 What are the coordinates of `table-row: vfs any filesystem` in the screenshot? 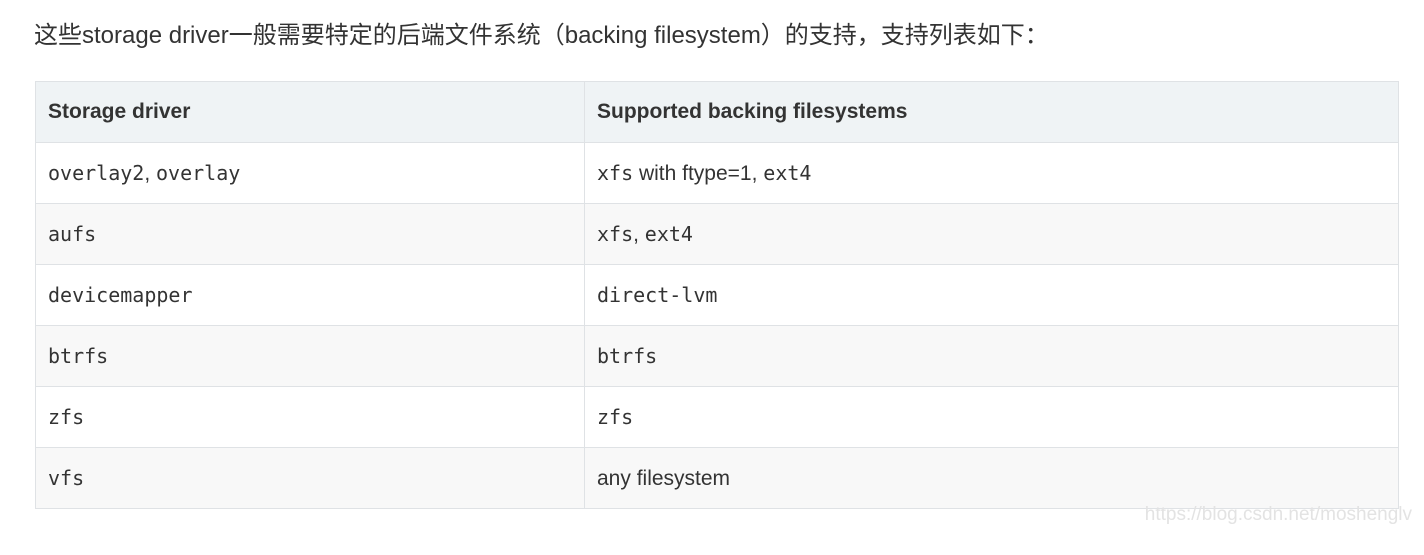 It's located at (717, 478).